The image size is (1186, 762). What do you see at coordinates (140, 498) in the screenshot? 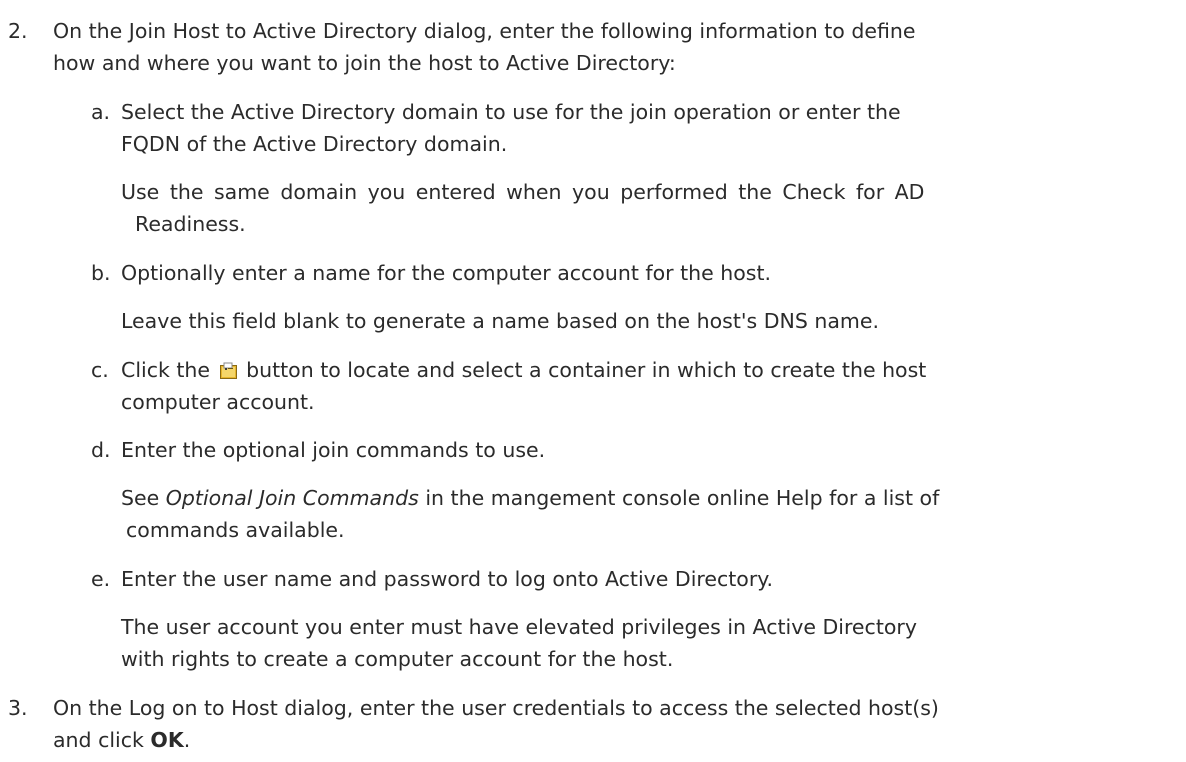
I see `substep-d-note-before: See` at bounding box center [140, 498].